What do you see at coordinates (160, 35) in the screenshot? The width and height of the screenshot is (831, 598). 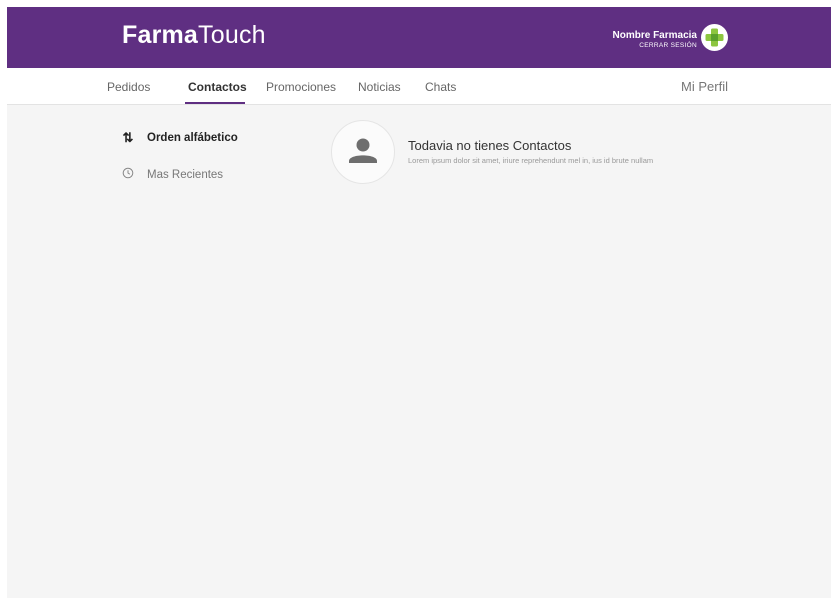 I see `logo-bold-text: Farma` at bounding box center [160, 35].